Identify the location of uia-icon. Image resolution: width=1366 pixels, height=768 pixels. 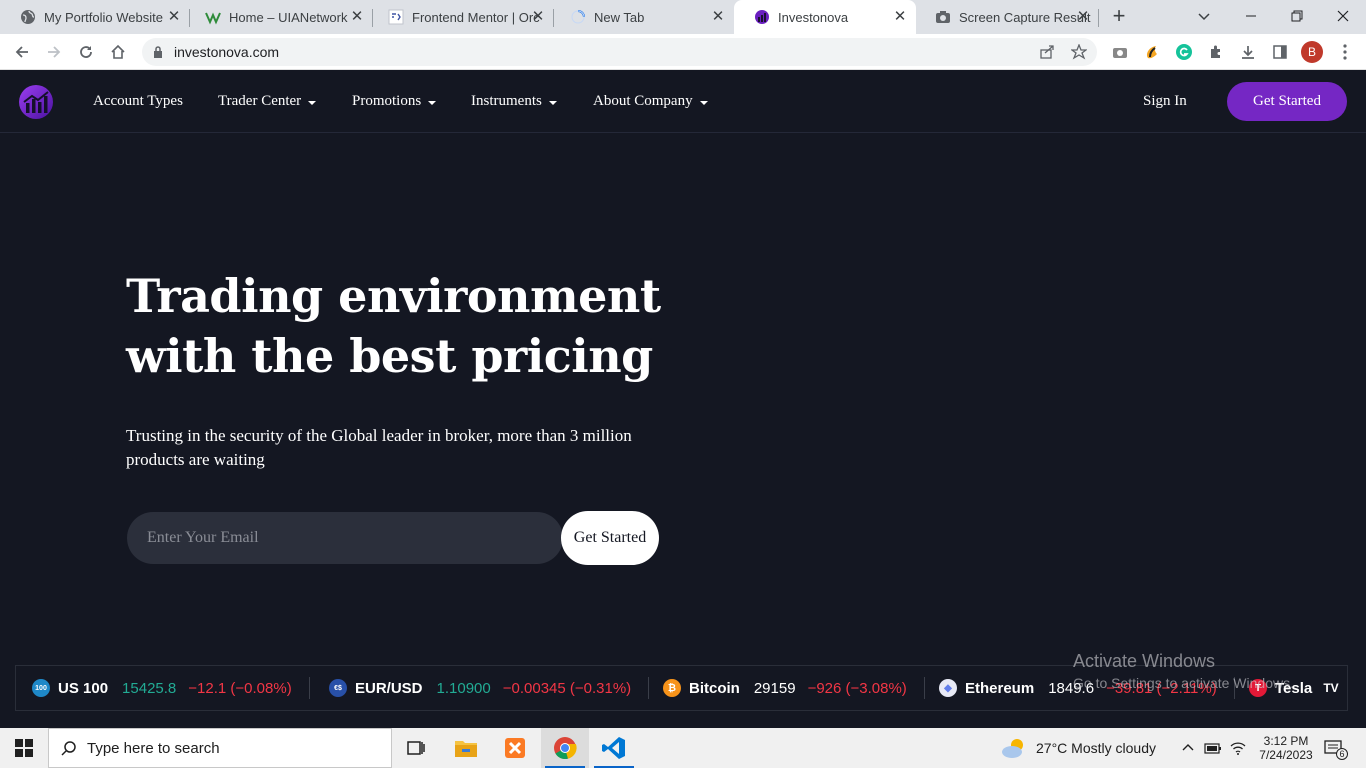
(213, 17).